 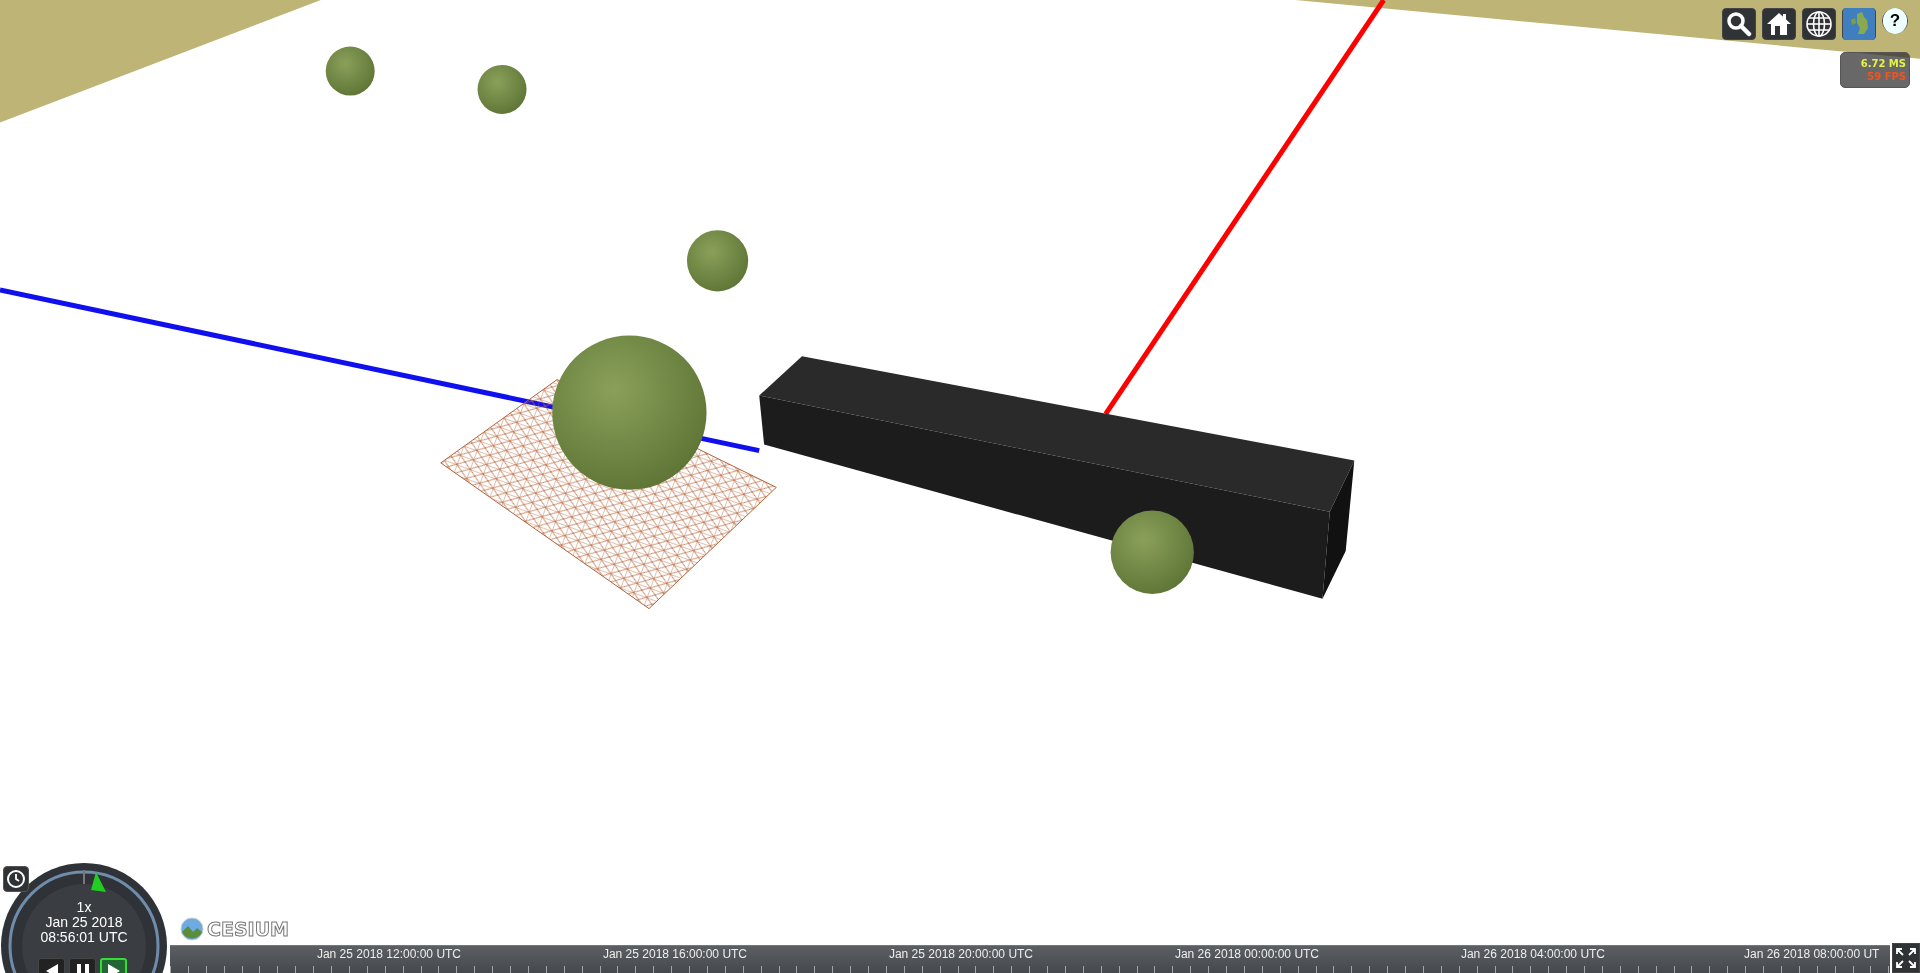 What do you see at coordinates (1533, 954) in the screenshot?
I see `timeline-label: Jan 26 2018 04:00:00 UTC` at bounding box center [1533, 954].